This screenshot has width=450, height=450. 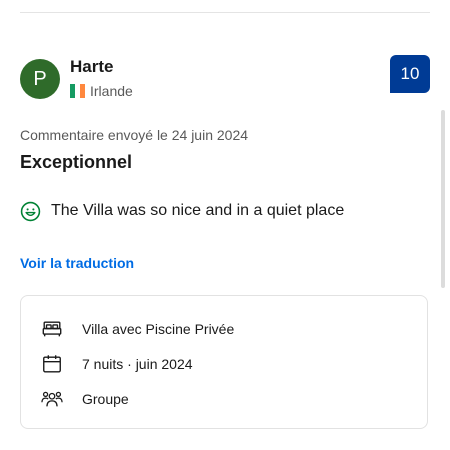 What do you see at coordinates (77, 91) in the screenshot?
I see `ireland-flag-icon` at bounding box center [77, 91].